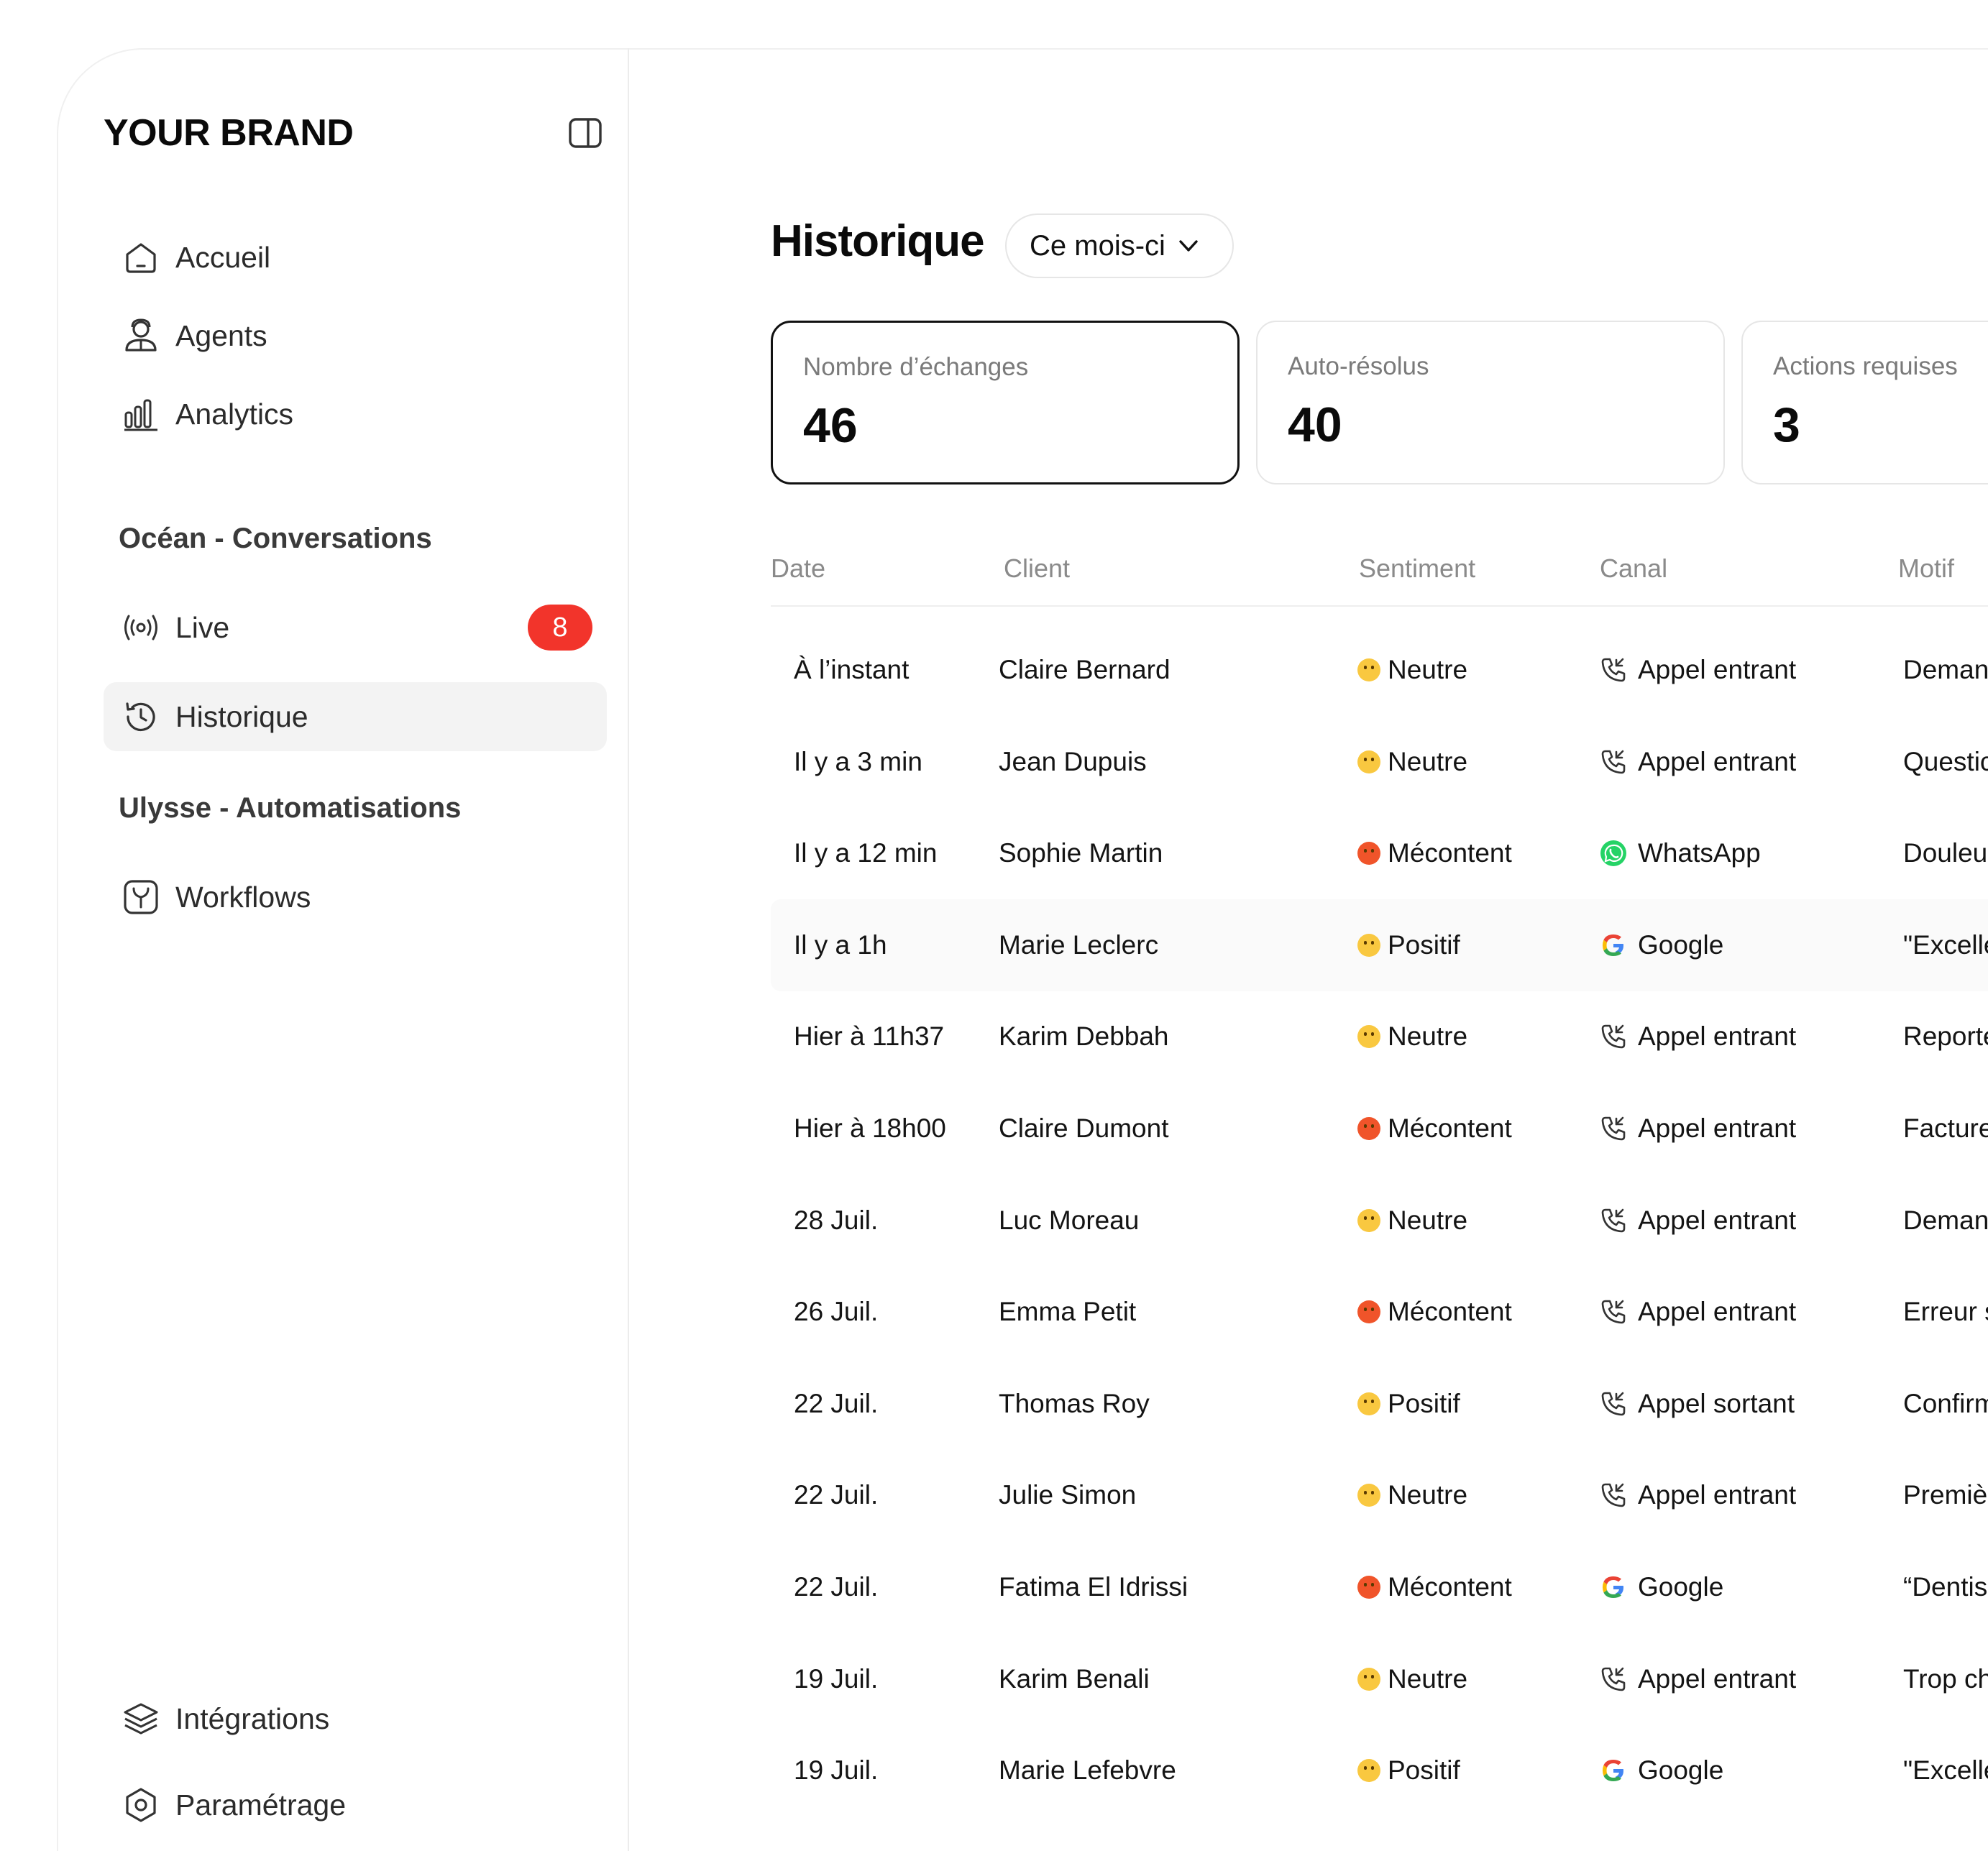 This screenshot has height=1851, width=1988. What do you see at coordinates (560, 628) in the screenshot?
I see `live-count-badge: 8` at bounding box center [560, 628].